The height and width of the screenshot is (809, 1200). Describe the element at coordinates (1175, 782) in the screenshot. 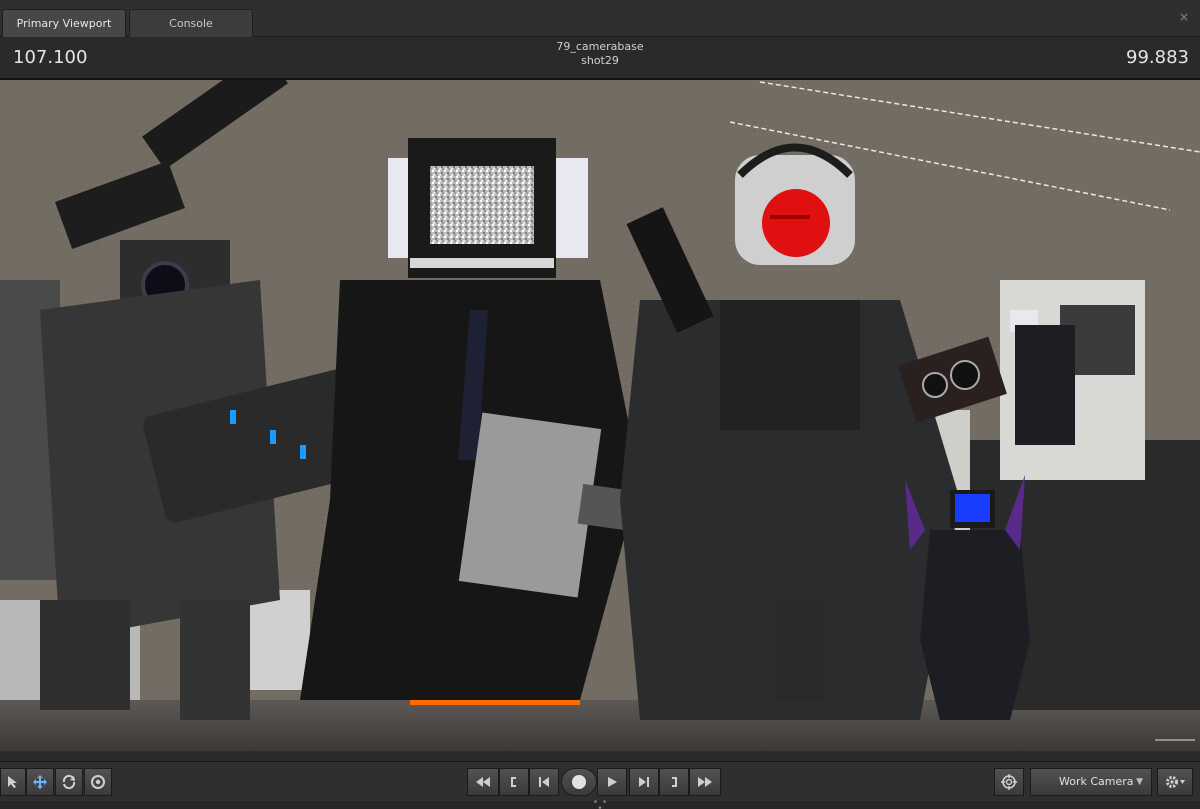

I see `gear-icon` at that location.